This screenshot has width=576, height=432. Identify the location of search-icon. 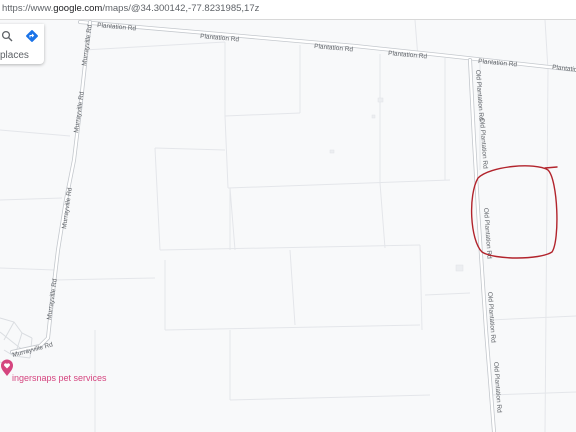
(7, 36).